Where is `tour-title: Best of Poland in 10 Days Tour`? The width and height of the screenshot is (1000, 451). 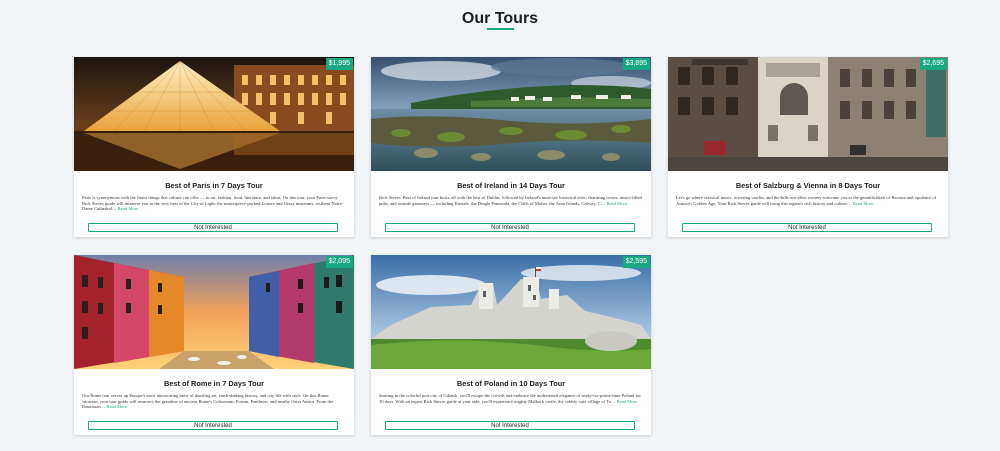 tour-title: Best of Poland in 10 Days Tour is located at coordinates (511, 383).